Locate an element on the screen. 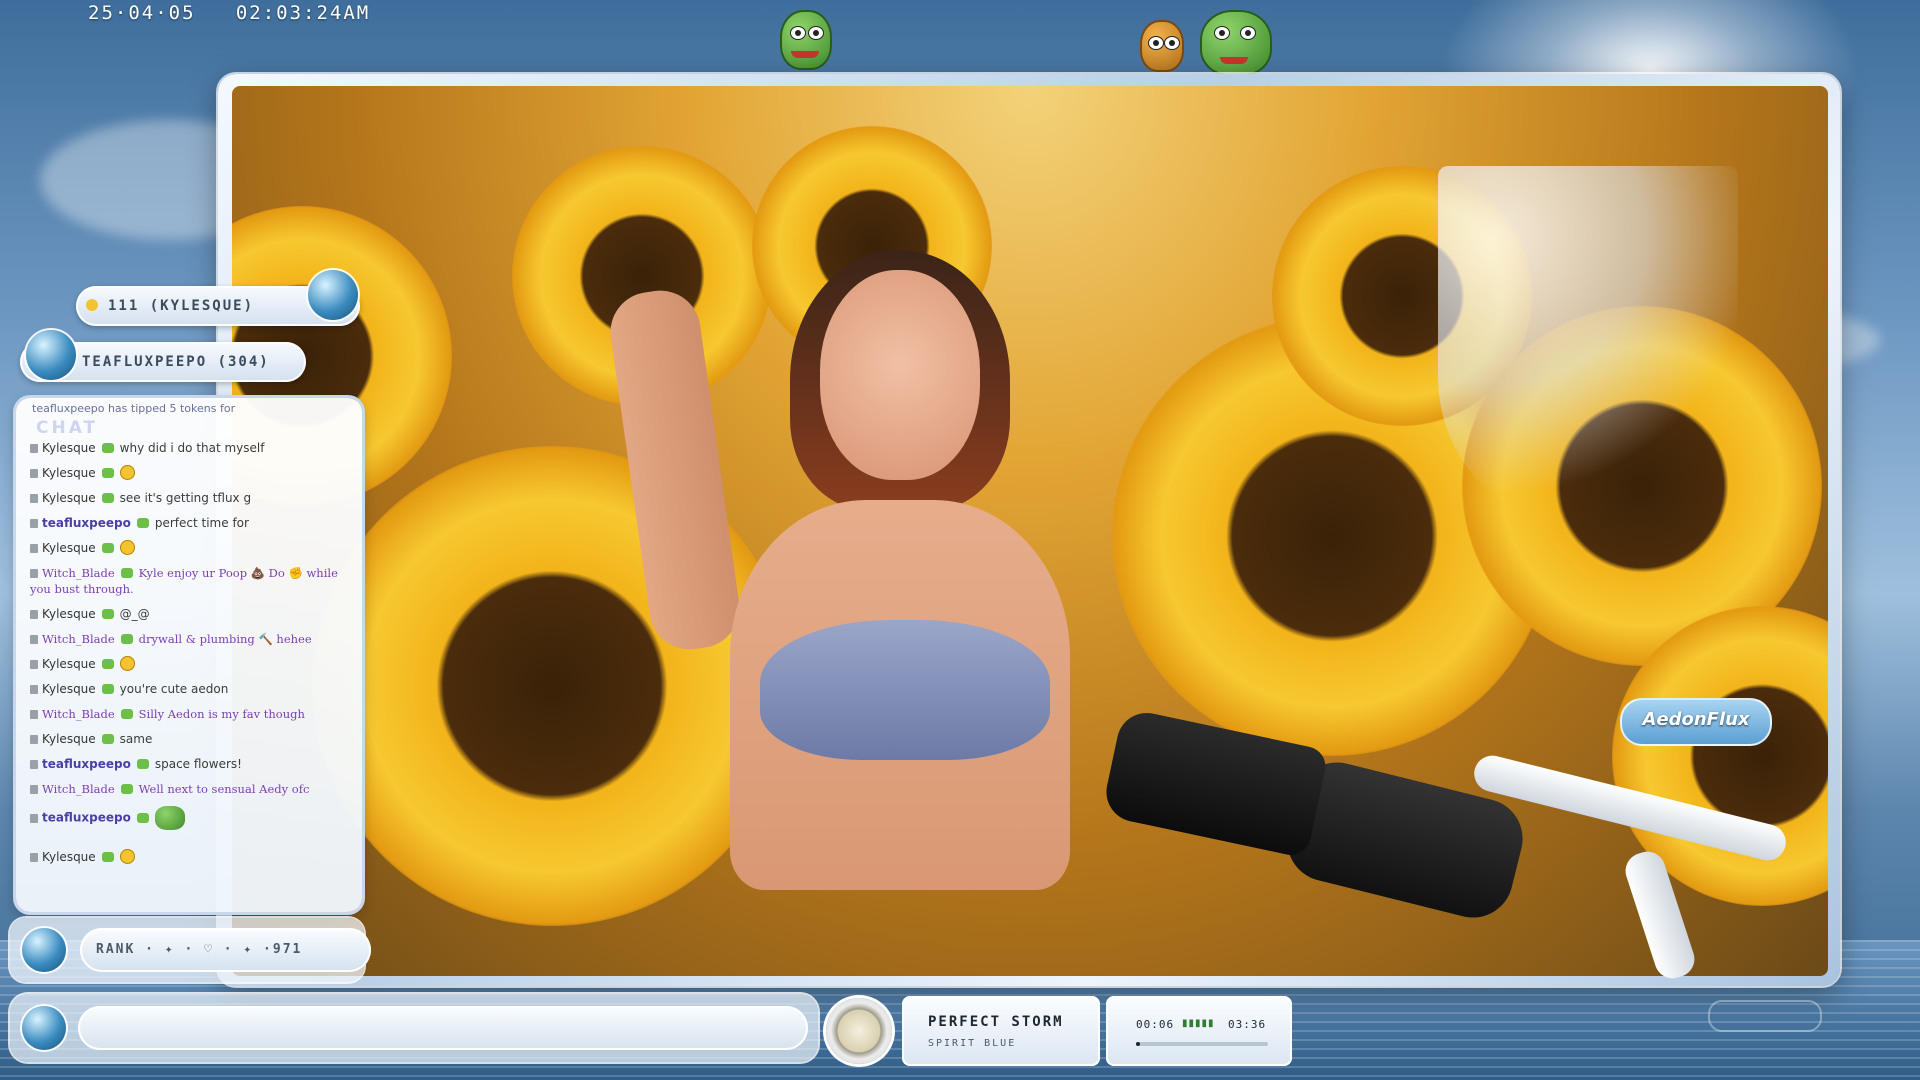 The height and width of the screenshot is (1080, 1920). song-artist: SPIRIT BLUE is located at coordinates (972, 1043).